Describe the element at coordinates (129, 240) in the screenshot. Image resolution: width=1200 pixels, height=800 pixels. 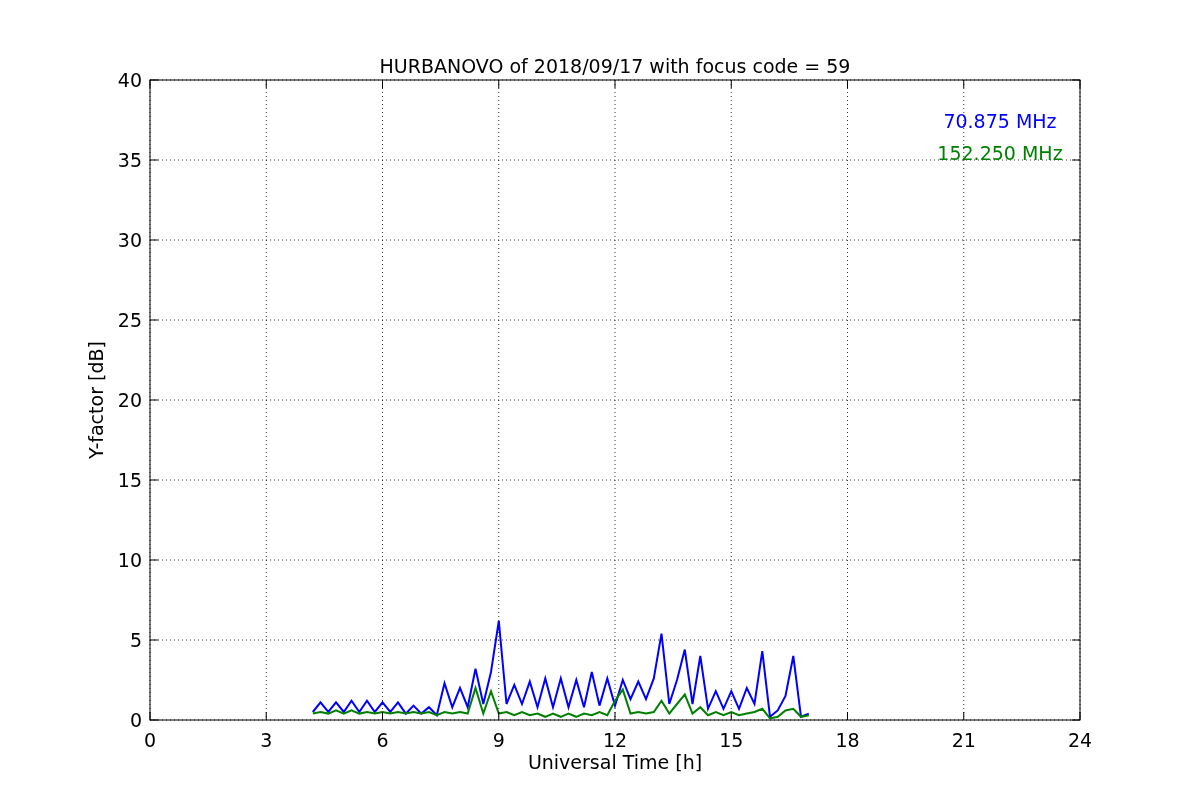
I see `y-tick-label: 30` at that location.